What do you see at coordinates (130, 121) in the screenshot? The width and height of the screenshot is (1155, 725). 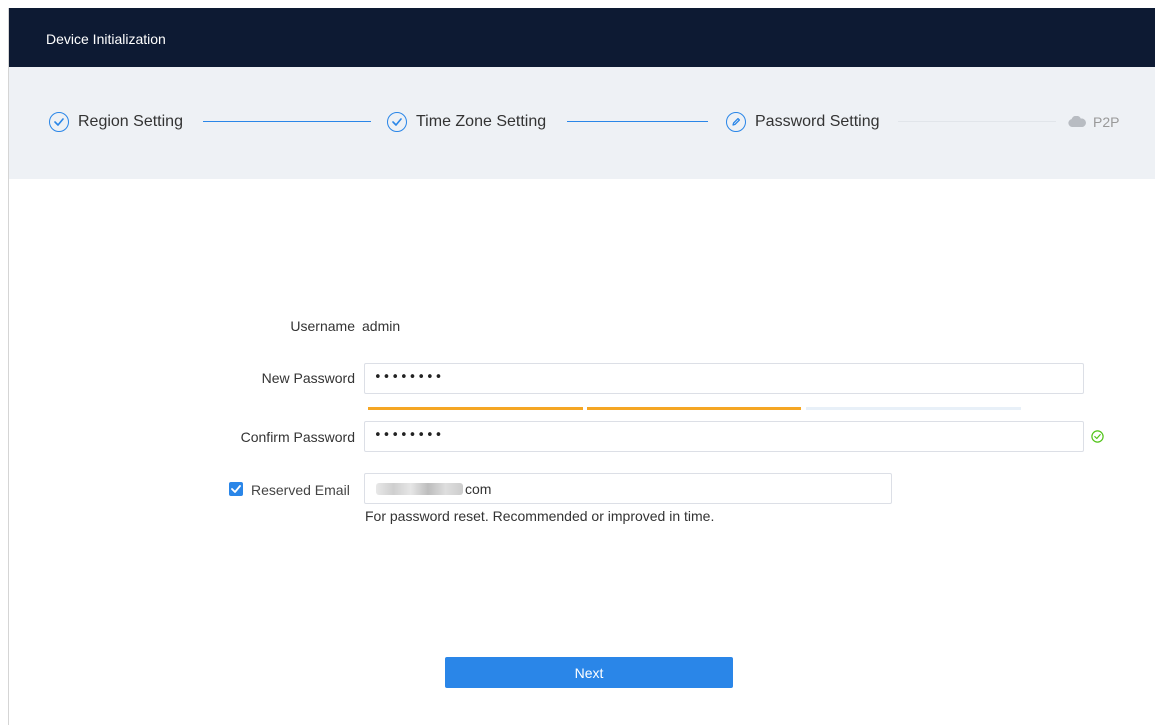 I see `step-label: Region Setting` at bounding box center [130, 121].